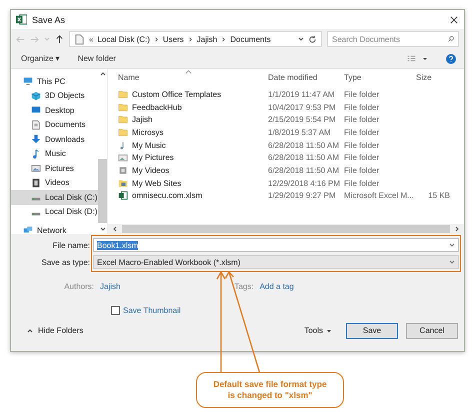 Image resolution: width=474 pixels, height=413 pixels. I want to click on address-bar: « Local Disk (C:) Users Jajish Documents, so click(195, 39).